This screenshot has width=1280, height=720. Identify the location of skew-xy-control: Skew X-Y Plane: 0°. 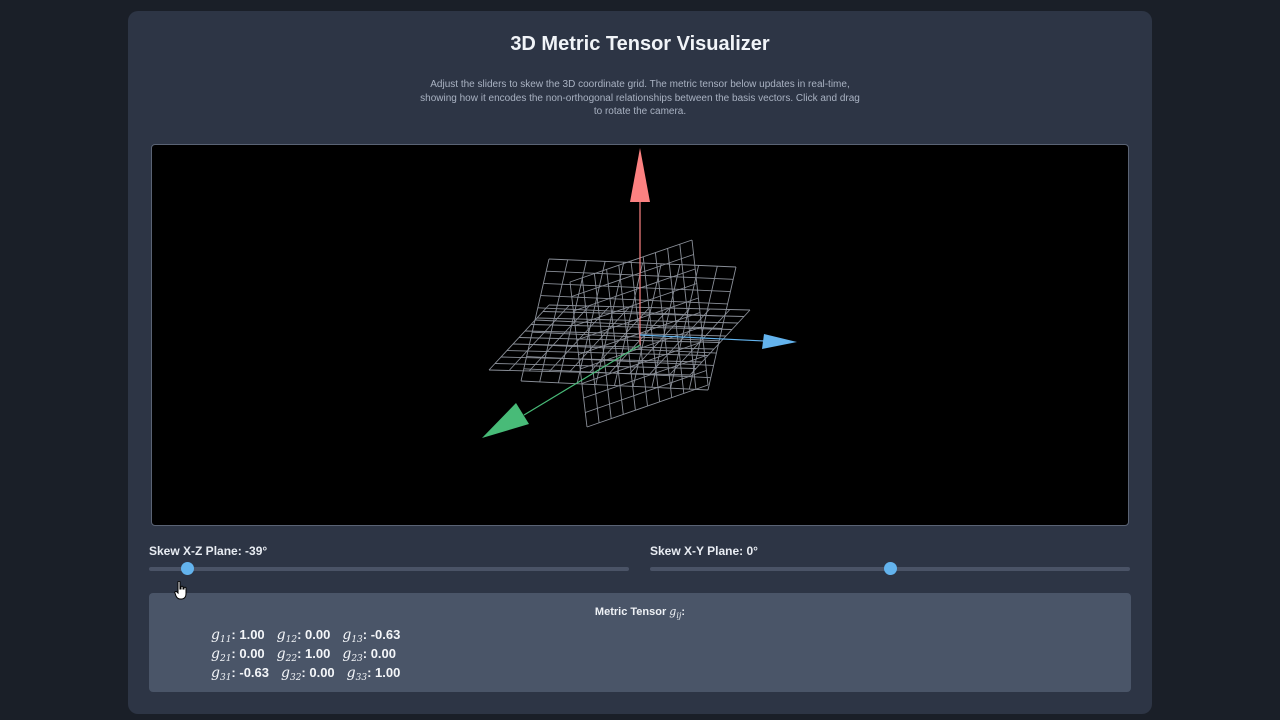
(890, 563).